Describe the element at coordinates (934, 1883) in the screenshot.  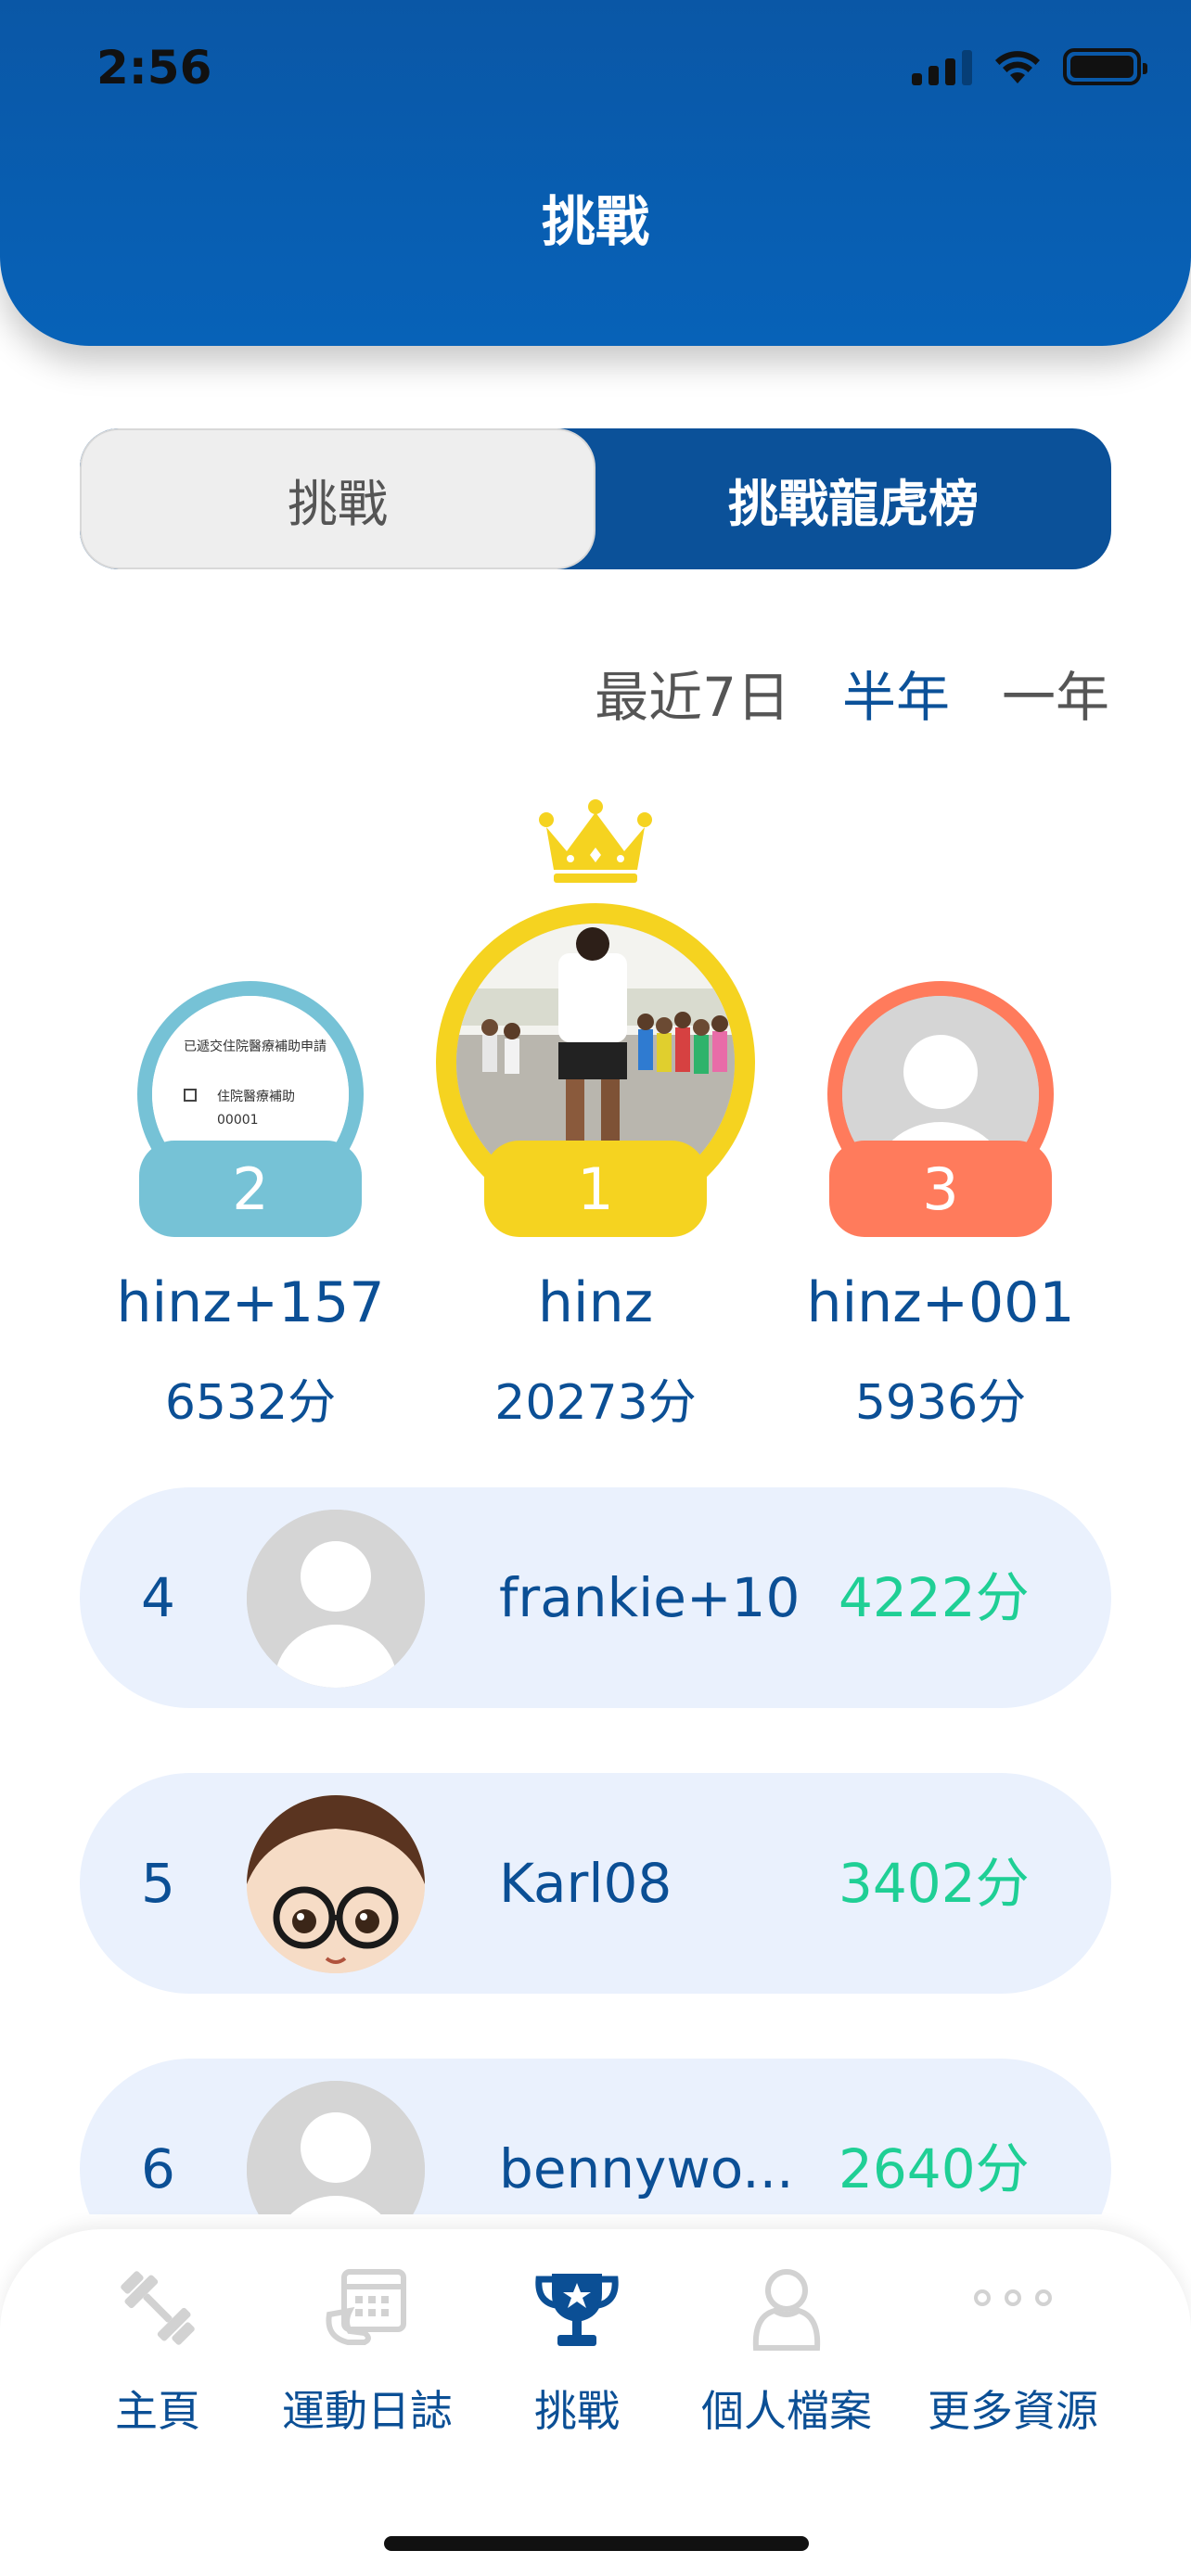
I see `row-score: 3402分` at that location.